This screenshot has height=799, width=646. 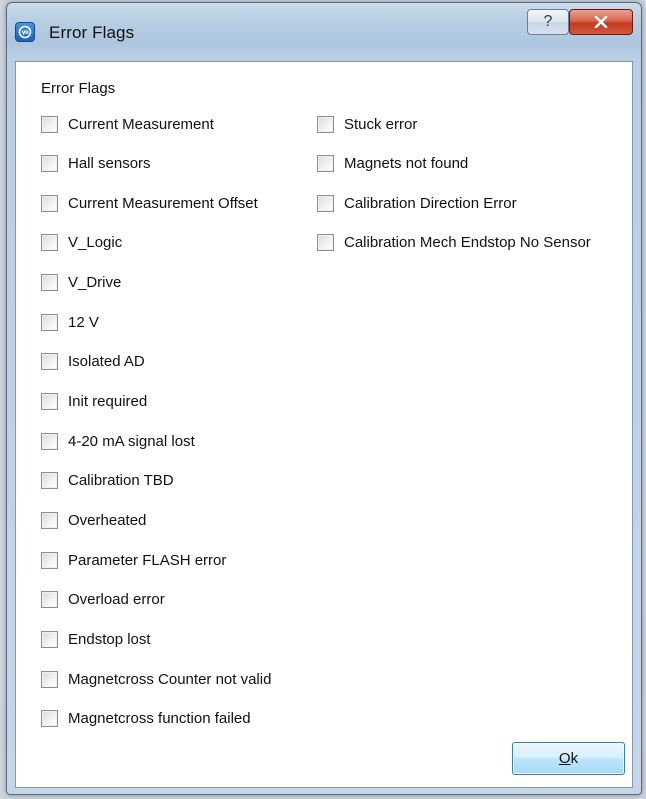 I want to click on flag-checkbox: Init required, so click(x=94, y=402).